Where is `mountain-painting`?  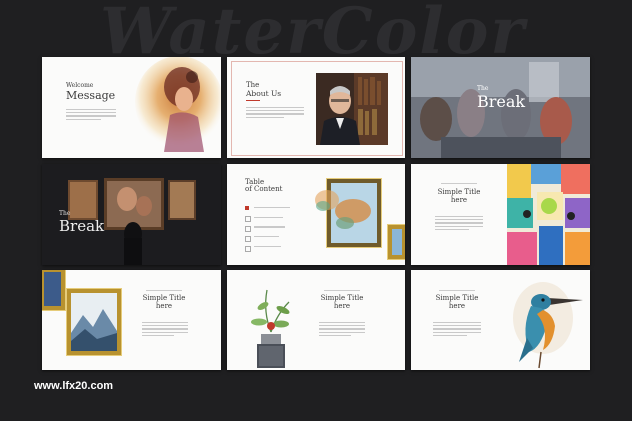 mountain-painting is located at coordinates (94, 322).